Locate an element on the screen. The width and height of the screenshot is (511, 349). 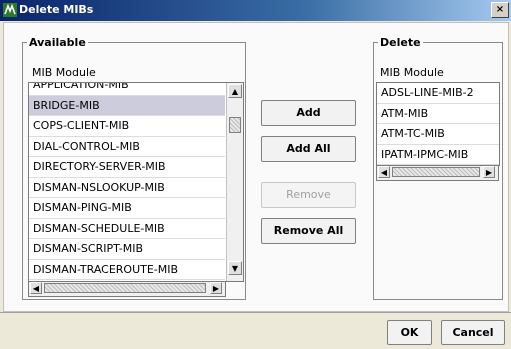
available-horizontal-scrollbar: ◀ ▶ is located at coordinates (127, 289).